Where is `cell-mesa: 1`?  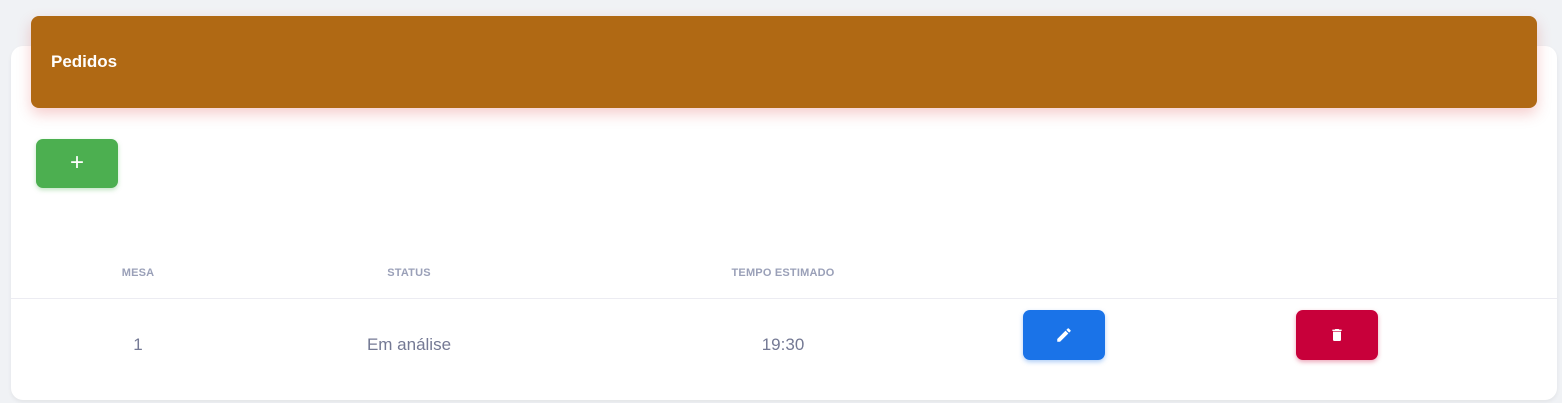 cell-mesa: 1 is located at coordinates (138, 344).